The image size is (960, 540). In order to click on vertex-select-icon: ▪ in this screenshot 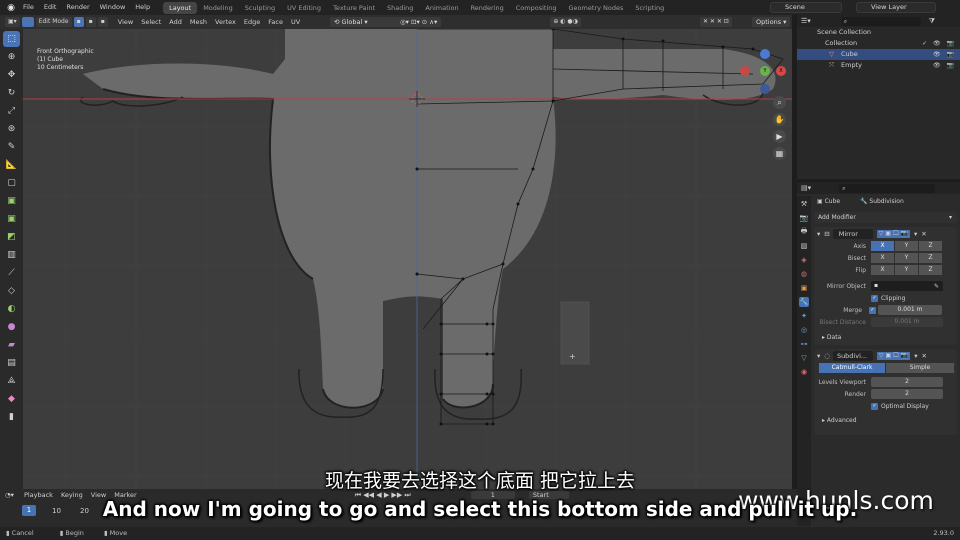, I will do `click(78, 22)`.